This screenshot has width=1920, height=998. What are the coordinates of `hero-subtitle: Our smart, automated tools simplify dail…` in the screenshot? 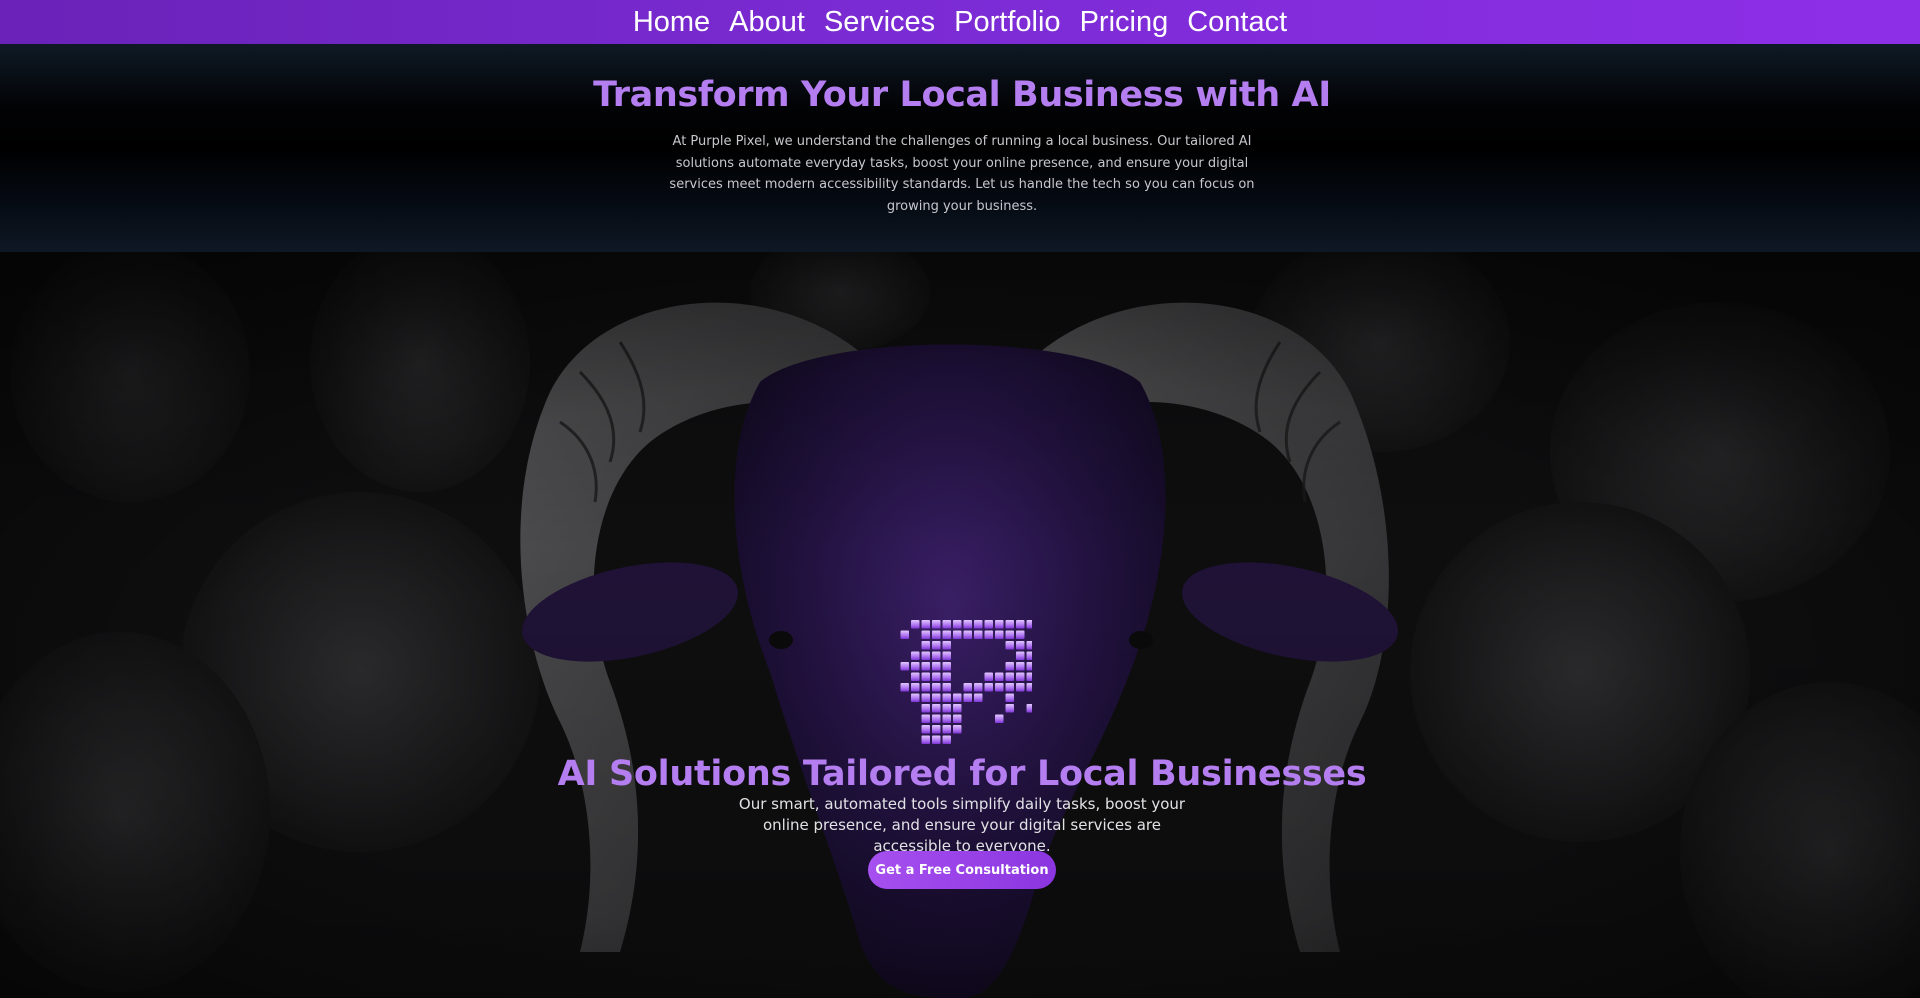 It's located at (962, 825).